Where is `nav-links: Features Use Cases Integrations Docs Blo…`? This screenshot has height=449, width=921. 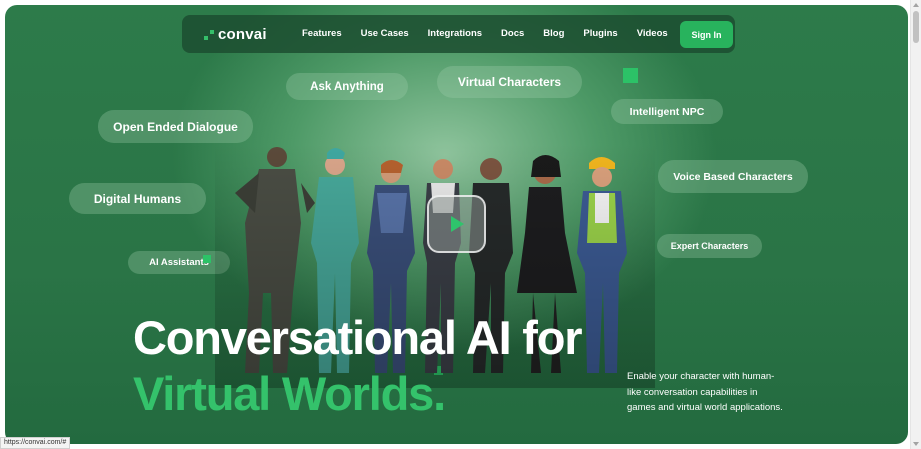
nav-links: Features Use Cases Integrations Docs Blo… is located at coordinates (494, 33).